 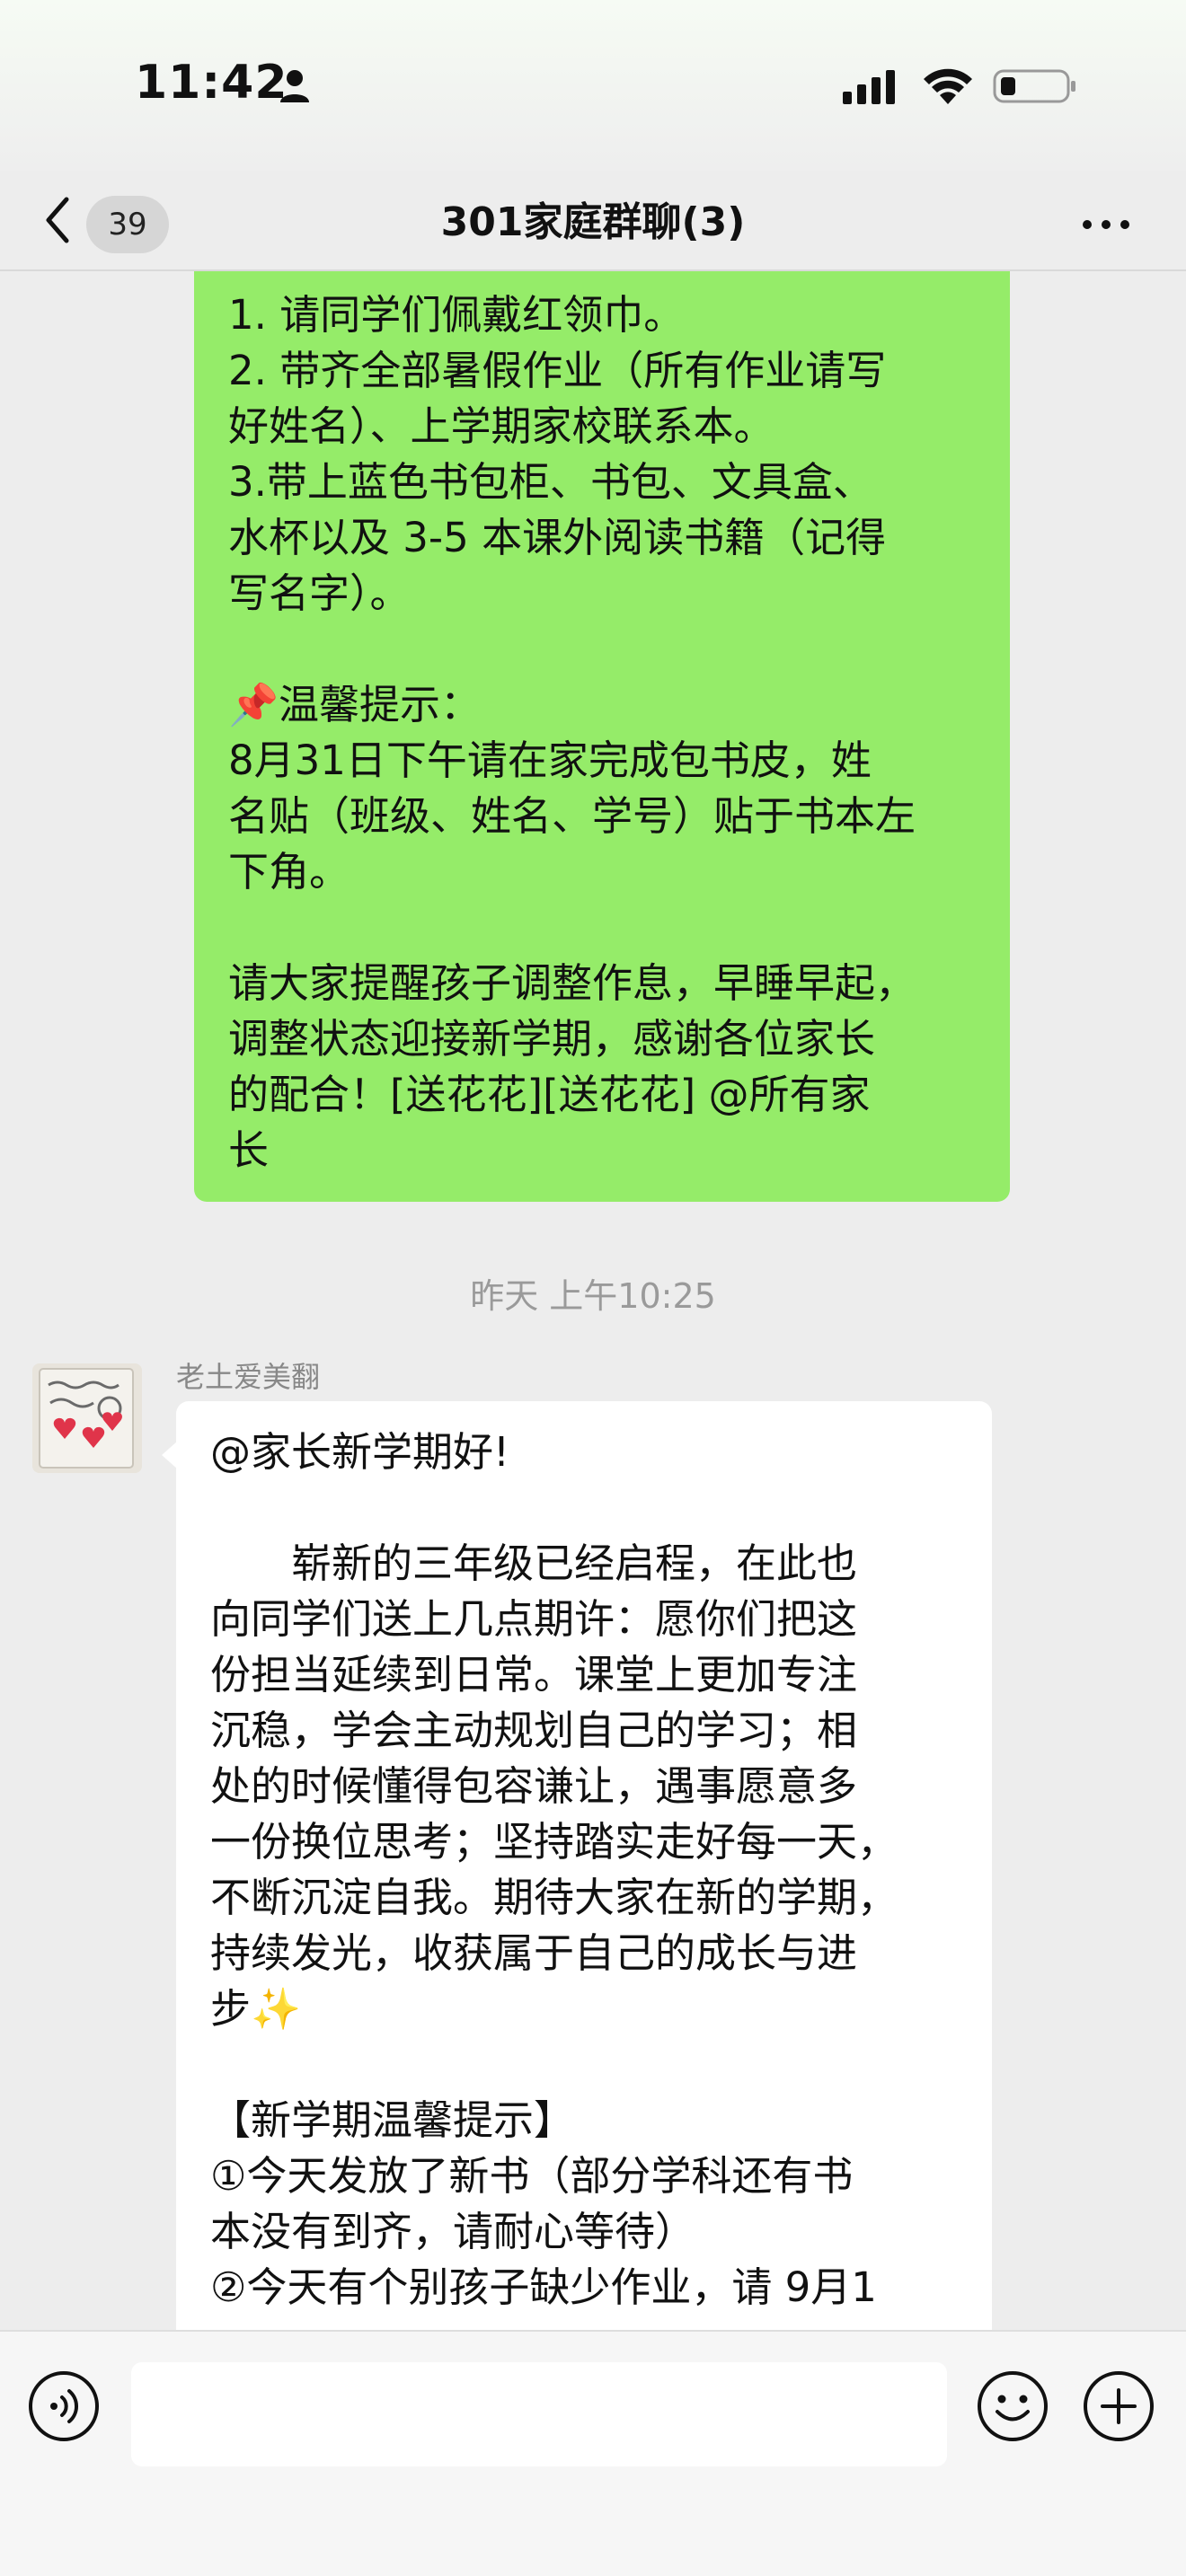 What do you see at coordinates (543, 2287) in the screenshot?
I see `message-line: ②今天有个别孩子缺少作业，请 9月1` at bounding box center [543, 2287].